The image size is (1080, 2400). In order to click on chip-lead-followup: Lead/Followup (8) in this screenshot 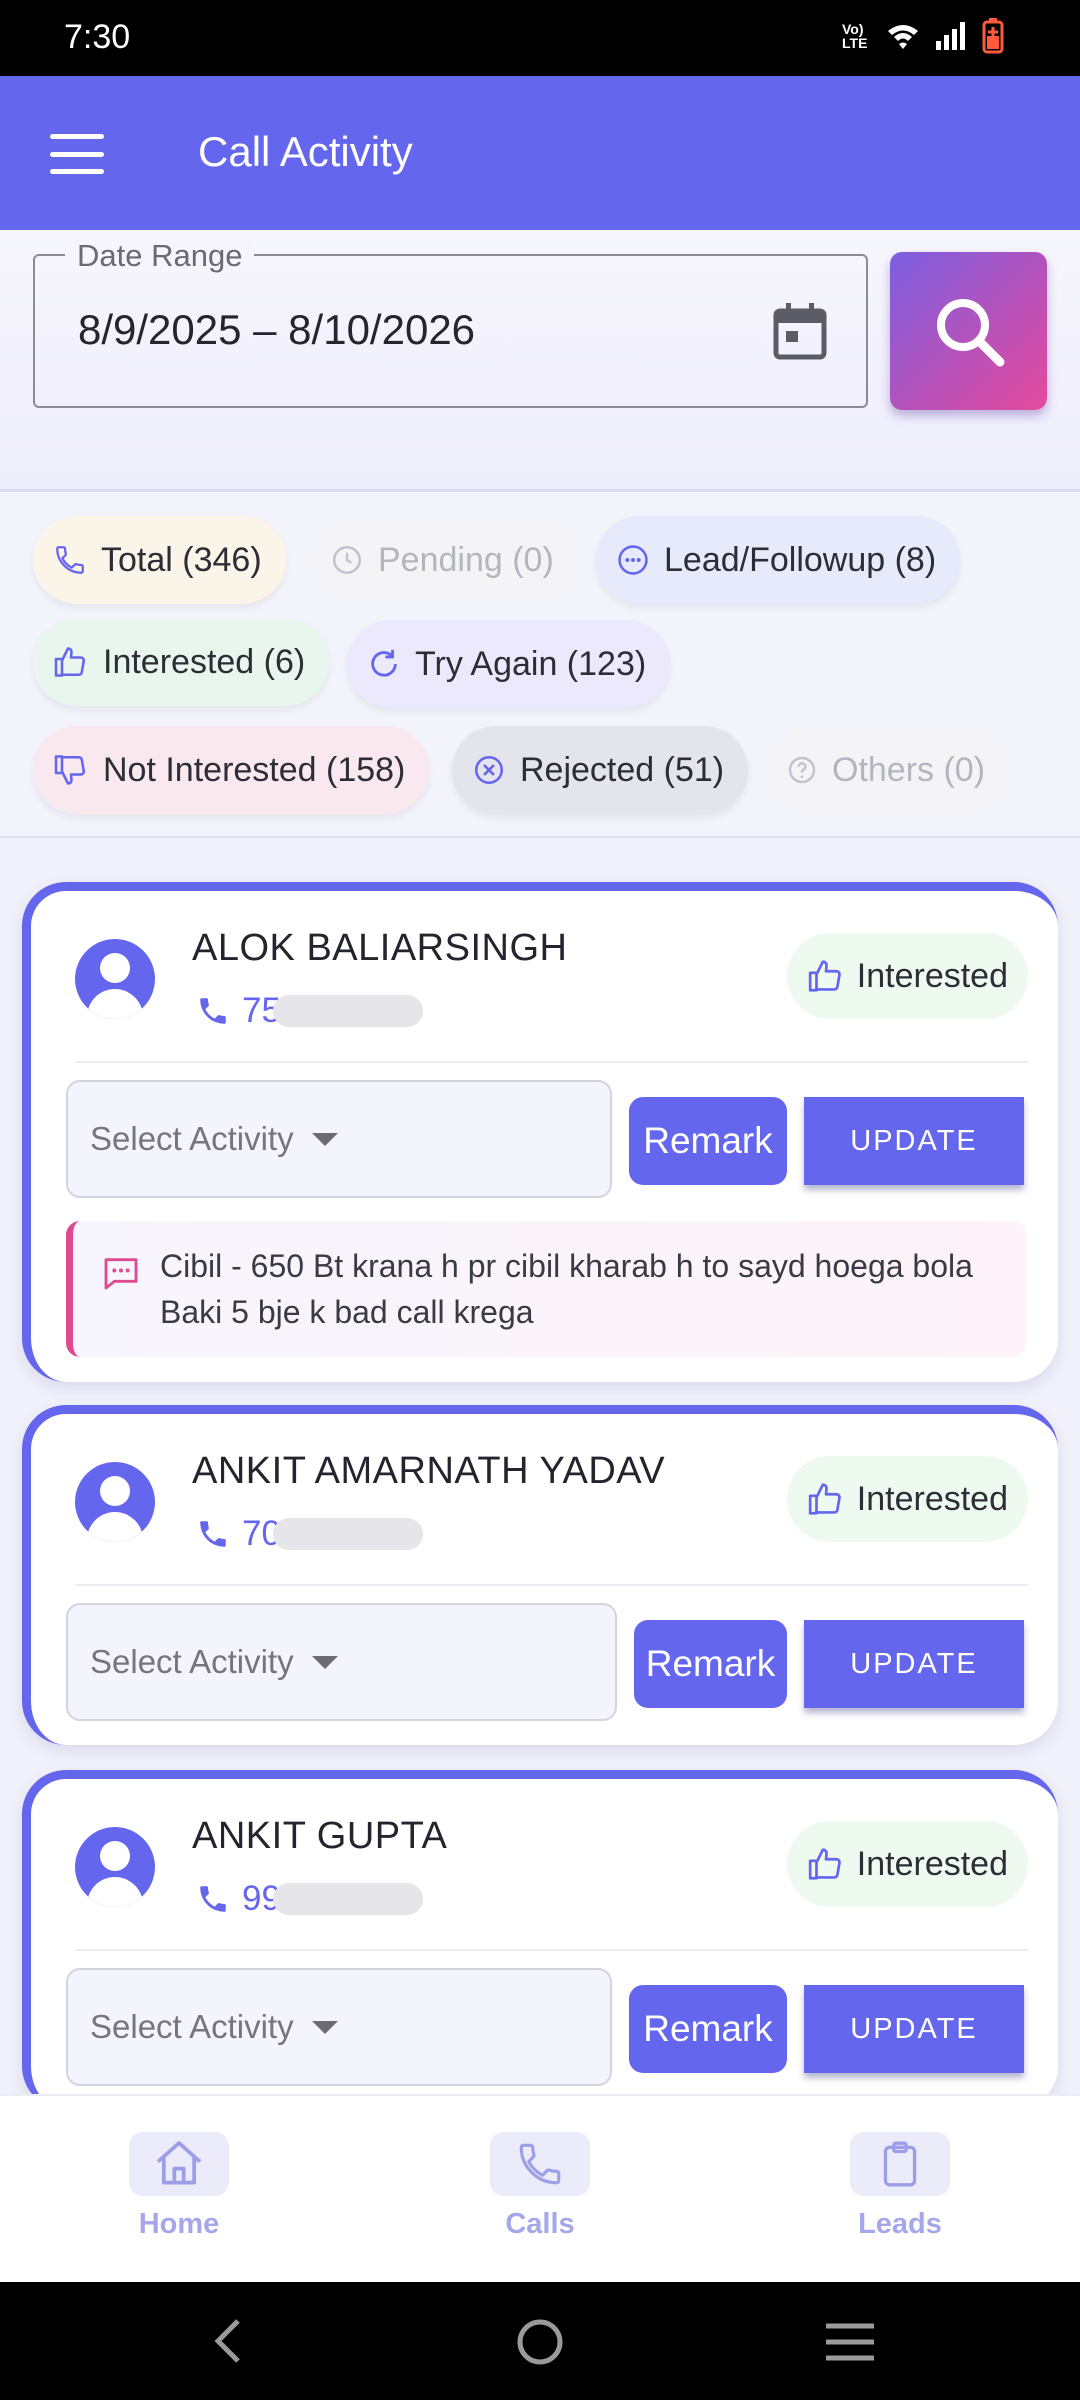, I will do `click(778, 560)`.